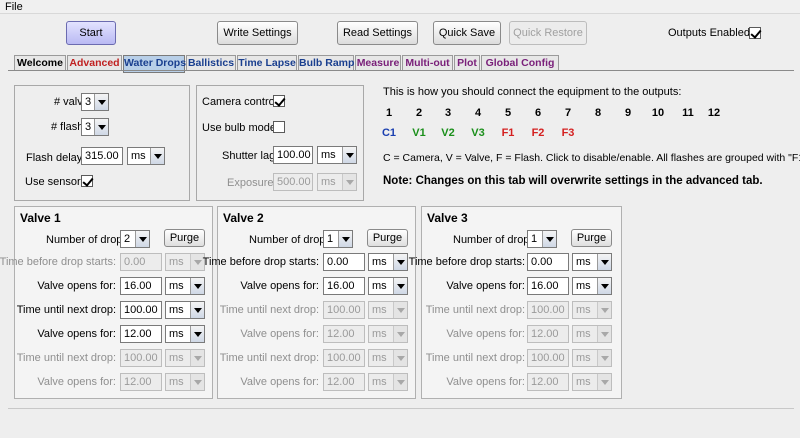  I want to click on use-sensor-checkbox, so click(87, 181).